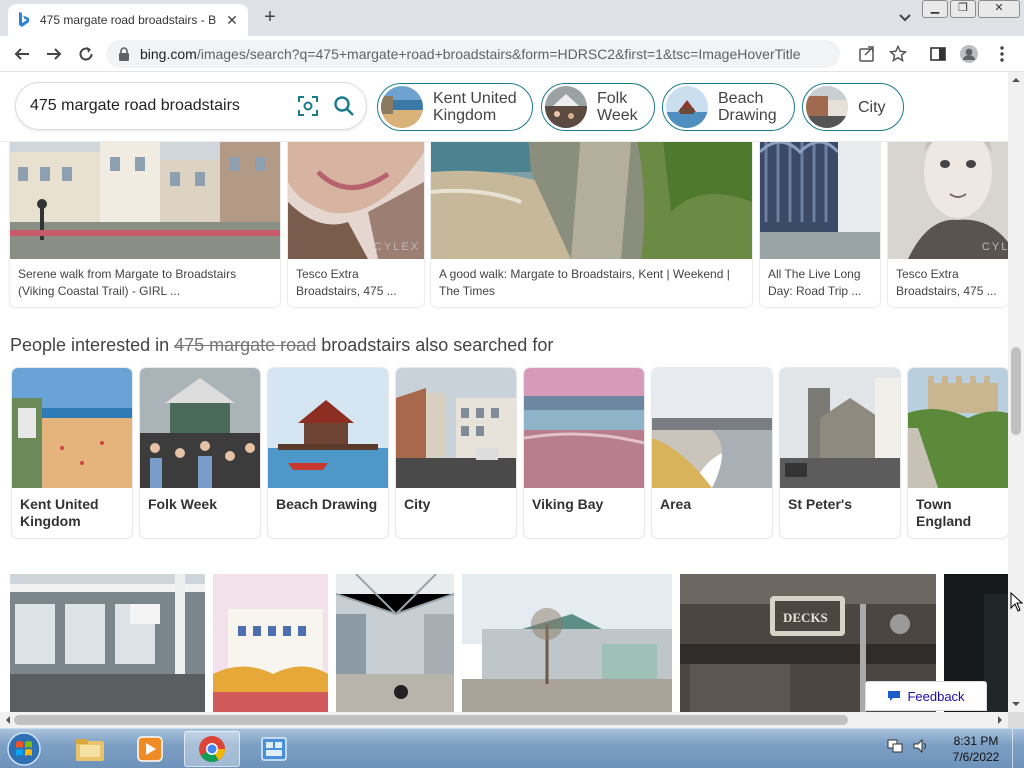 This screenshot has height=772, width=1024. I want to click on reload-icon, so click(86, 54).